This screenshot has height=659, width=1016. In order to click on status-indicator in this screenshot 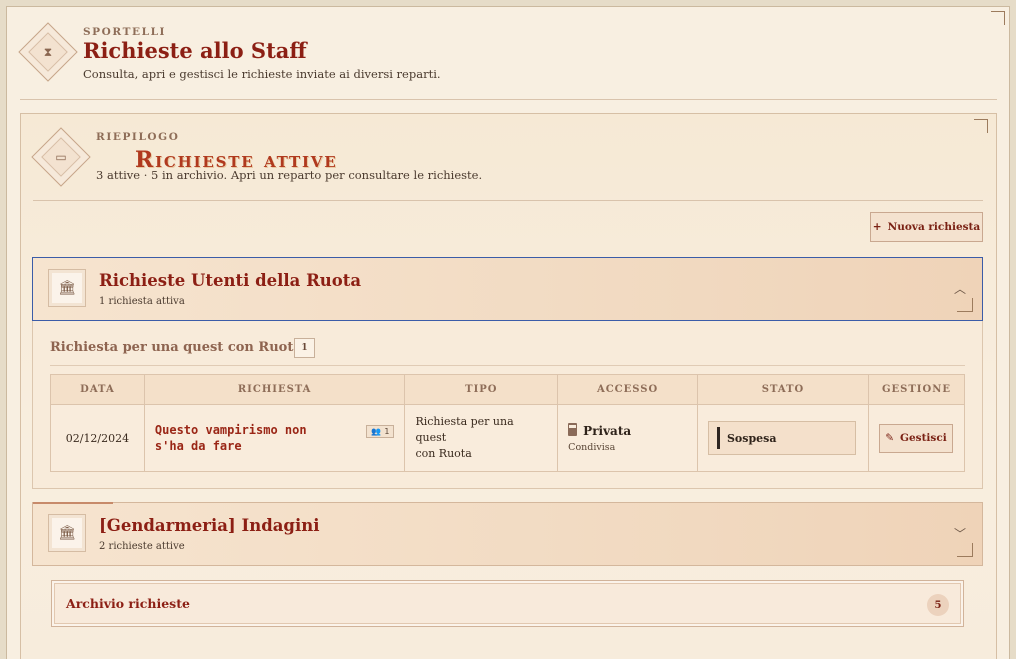, I will do `click(718, 438)`.